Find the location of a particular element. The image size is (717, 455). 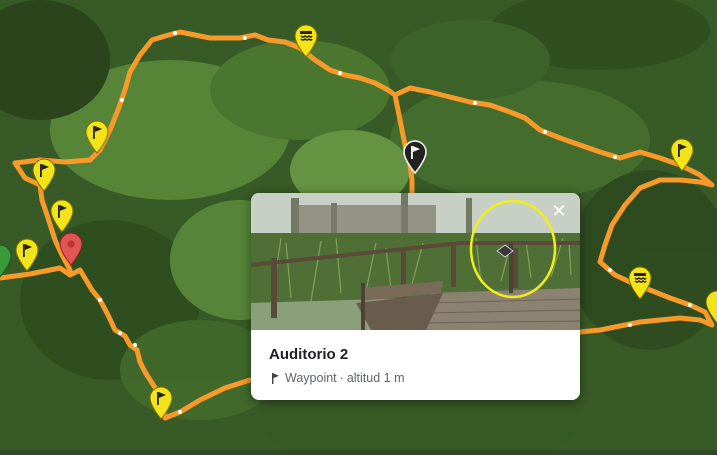

waypoint-type: Waypoint is located at coordinates (311, 378).